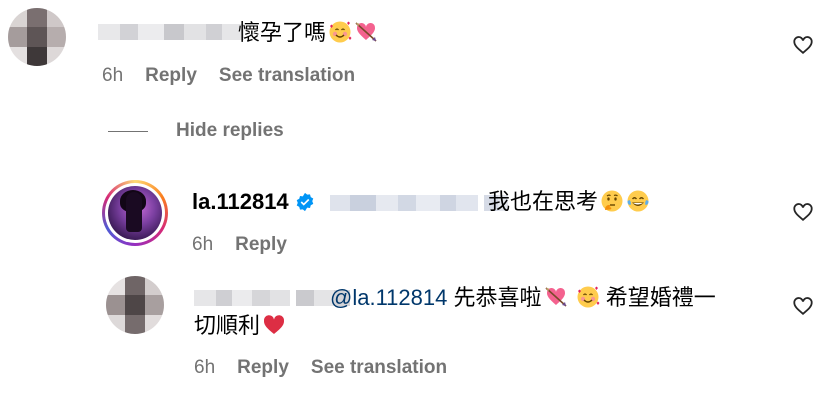 The width and height of the screenshot is (834, 410). I want to click on reply-body-continued: 切順利, so click(240, 326).